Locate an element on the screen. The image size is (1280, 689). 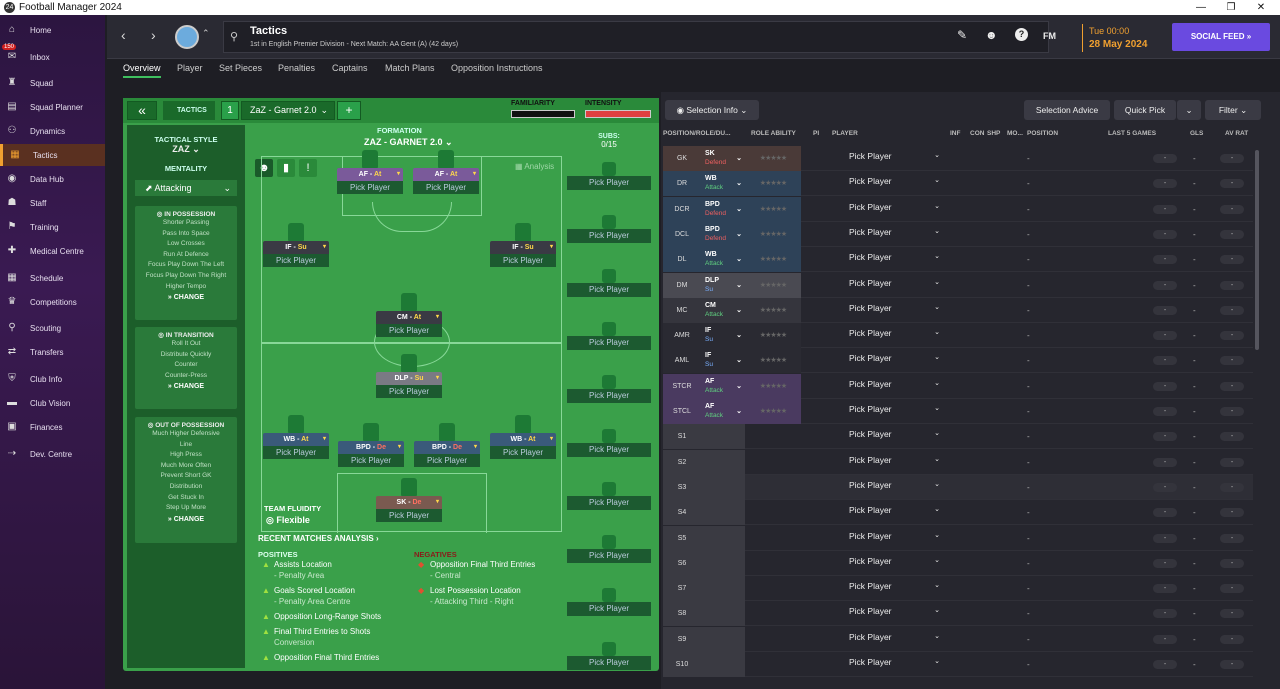
tab-captains: Captains is located at coordinates (350, 68).